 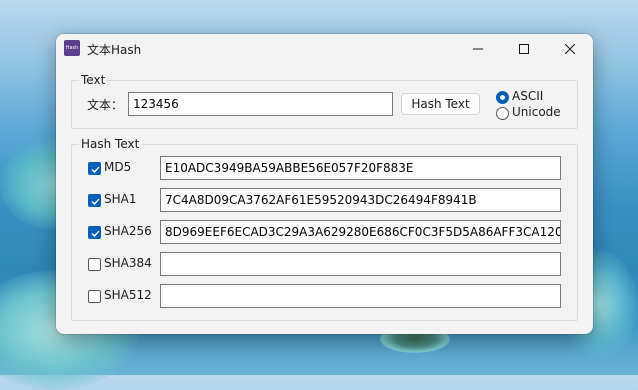 I want to click on sha1-checkbox, so click(x=94, y=200).